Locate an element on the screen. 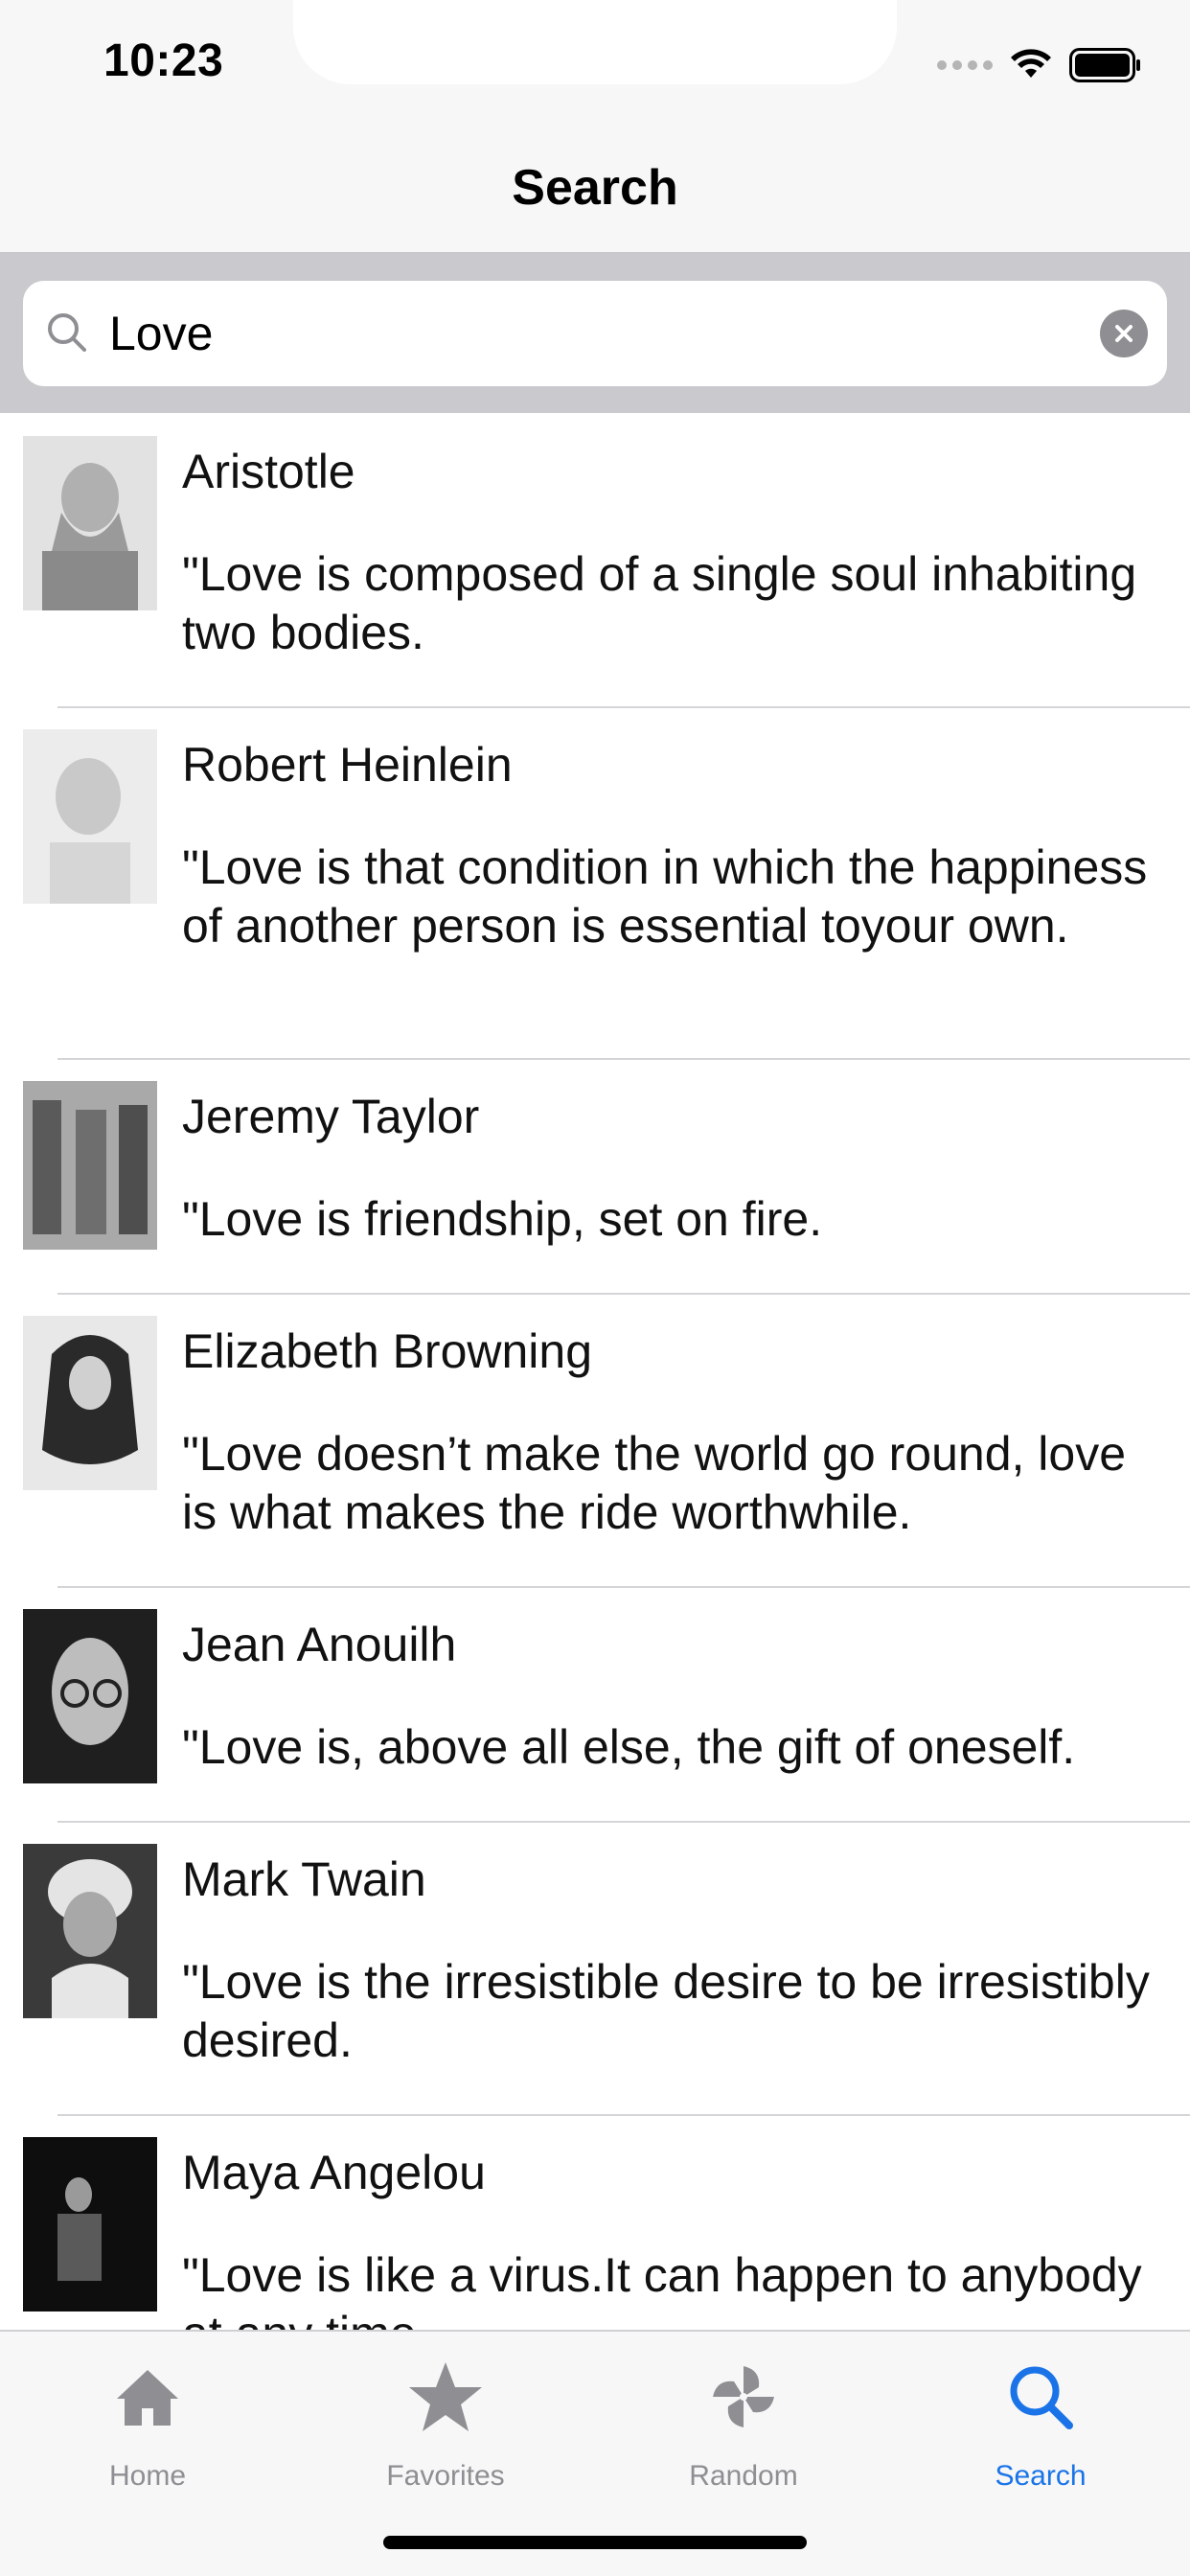 The image size is (1190, 2576). status-icons is located at coordinates (1039, 65).